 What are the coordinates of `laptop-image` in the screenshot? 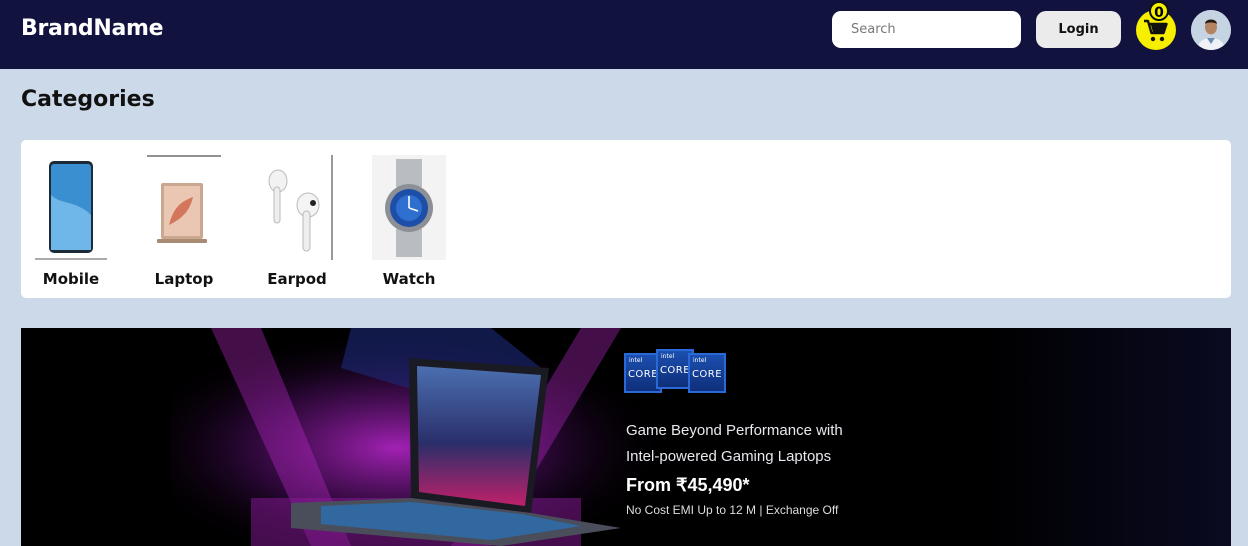 It's located at (184, 207).